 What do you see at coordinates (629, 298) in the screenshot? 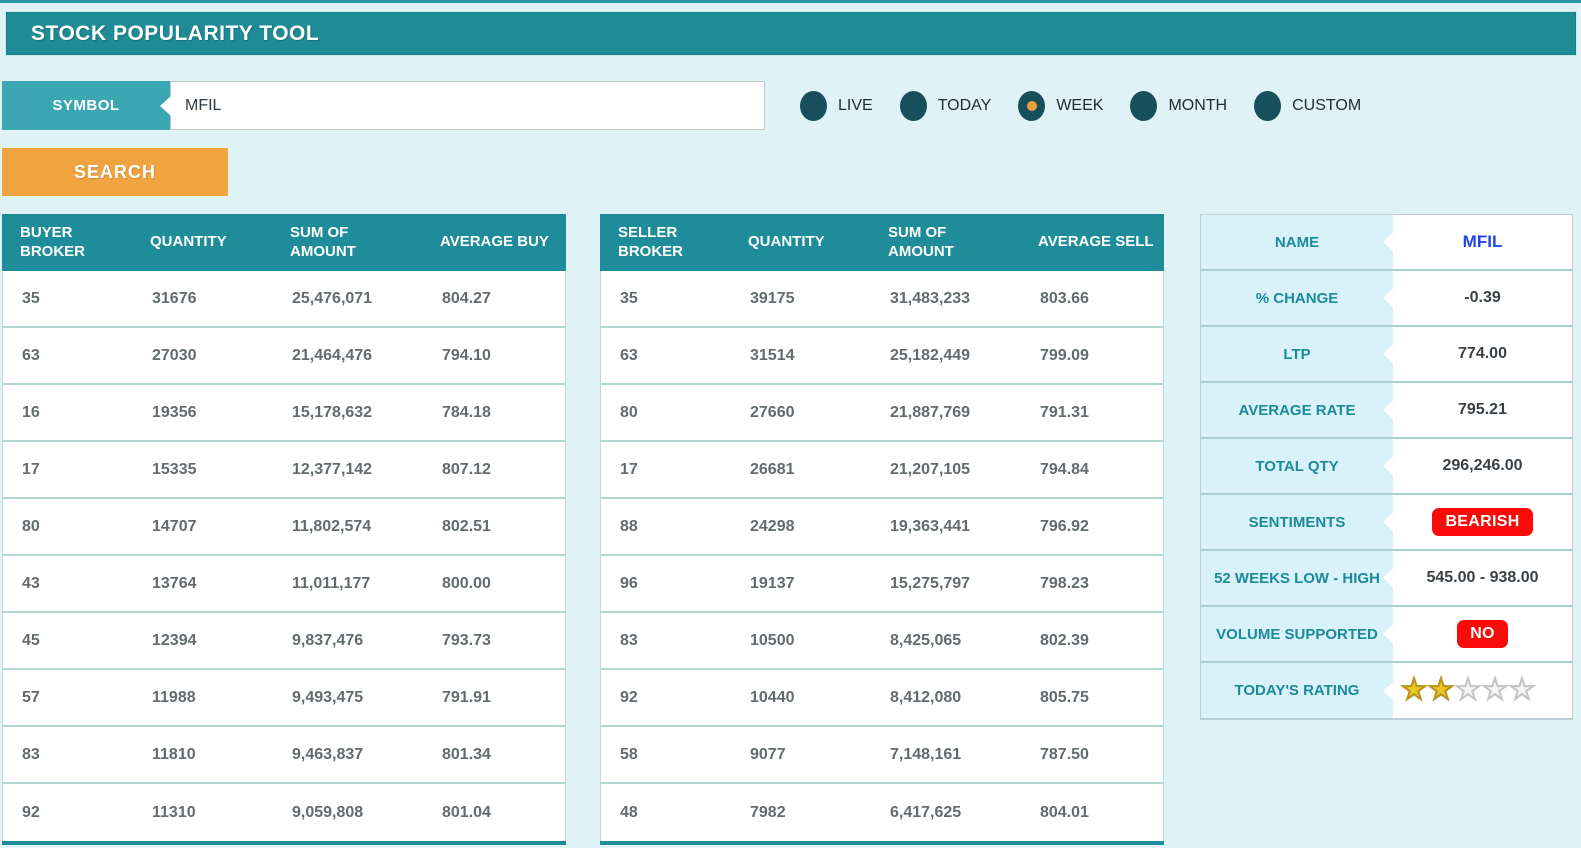
I see `cell-col1: 35` at bounding box center [629, 298].